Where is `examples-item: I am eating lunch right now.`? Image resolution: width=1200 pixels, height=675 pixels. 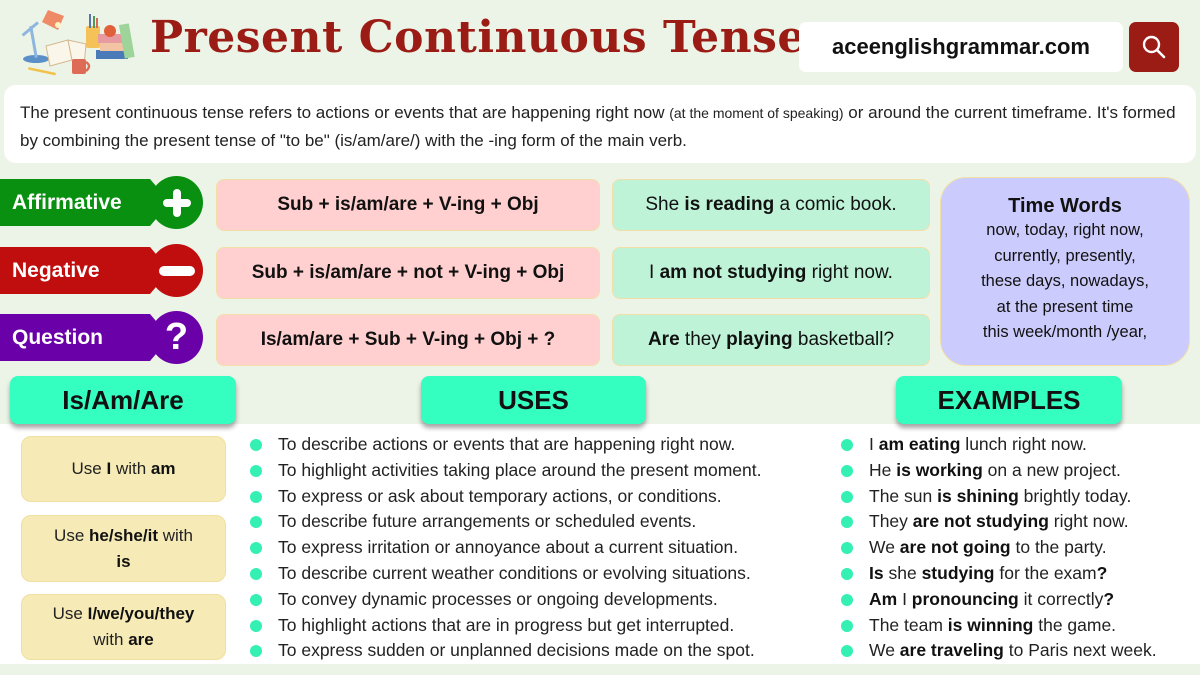 examples-item: I am eating lunch right now. is located at coordinates (999, 445).